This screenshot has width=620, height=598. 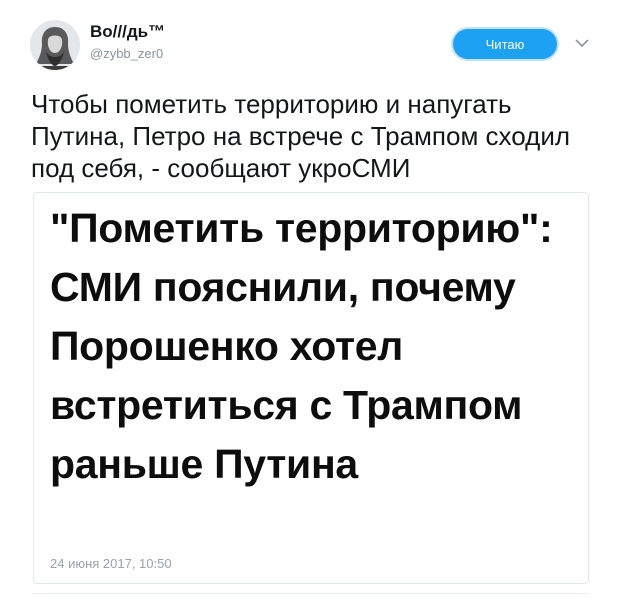 What do you see at coordinates (111, 563) in the screenshot?
I see `card-date: 24 июня 2017, 10:50` at bounding box center [111, 563].